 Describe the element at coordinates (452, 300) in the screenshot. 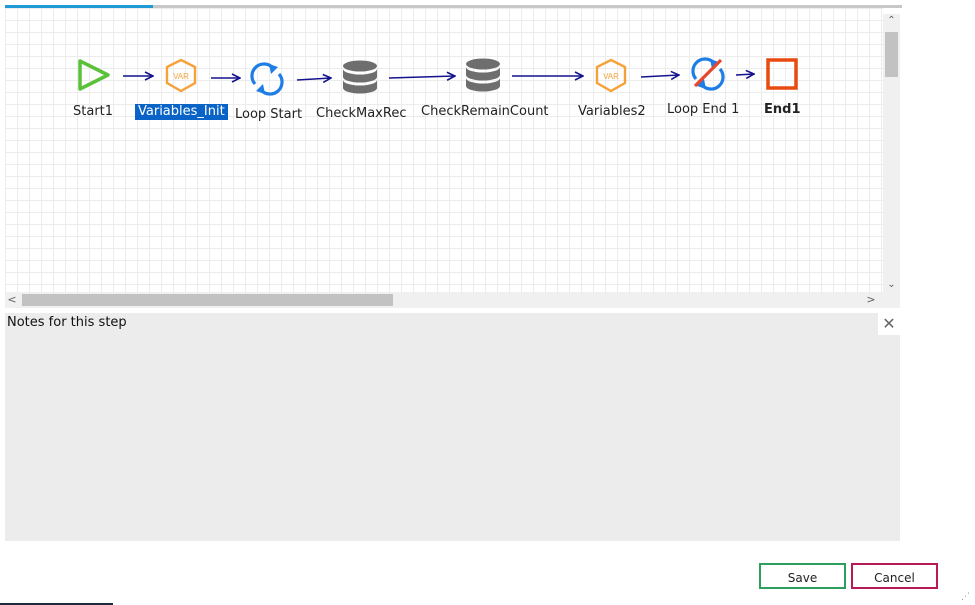

I see `horizontal-scrollbar: < >` at that location.